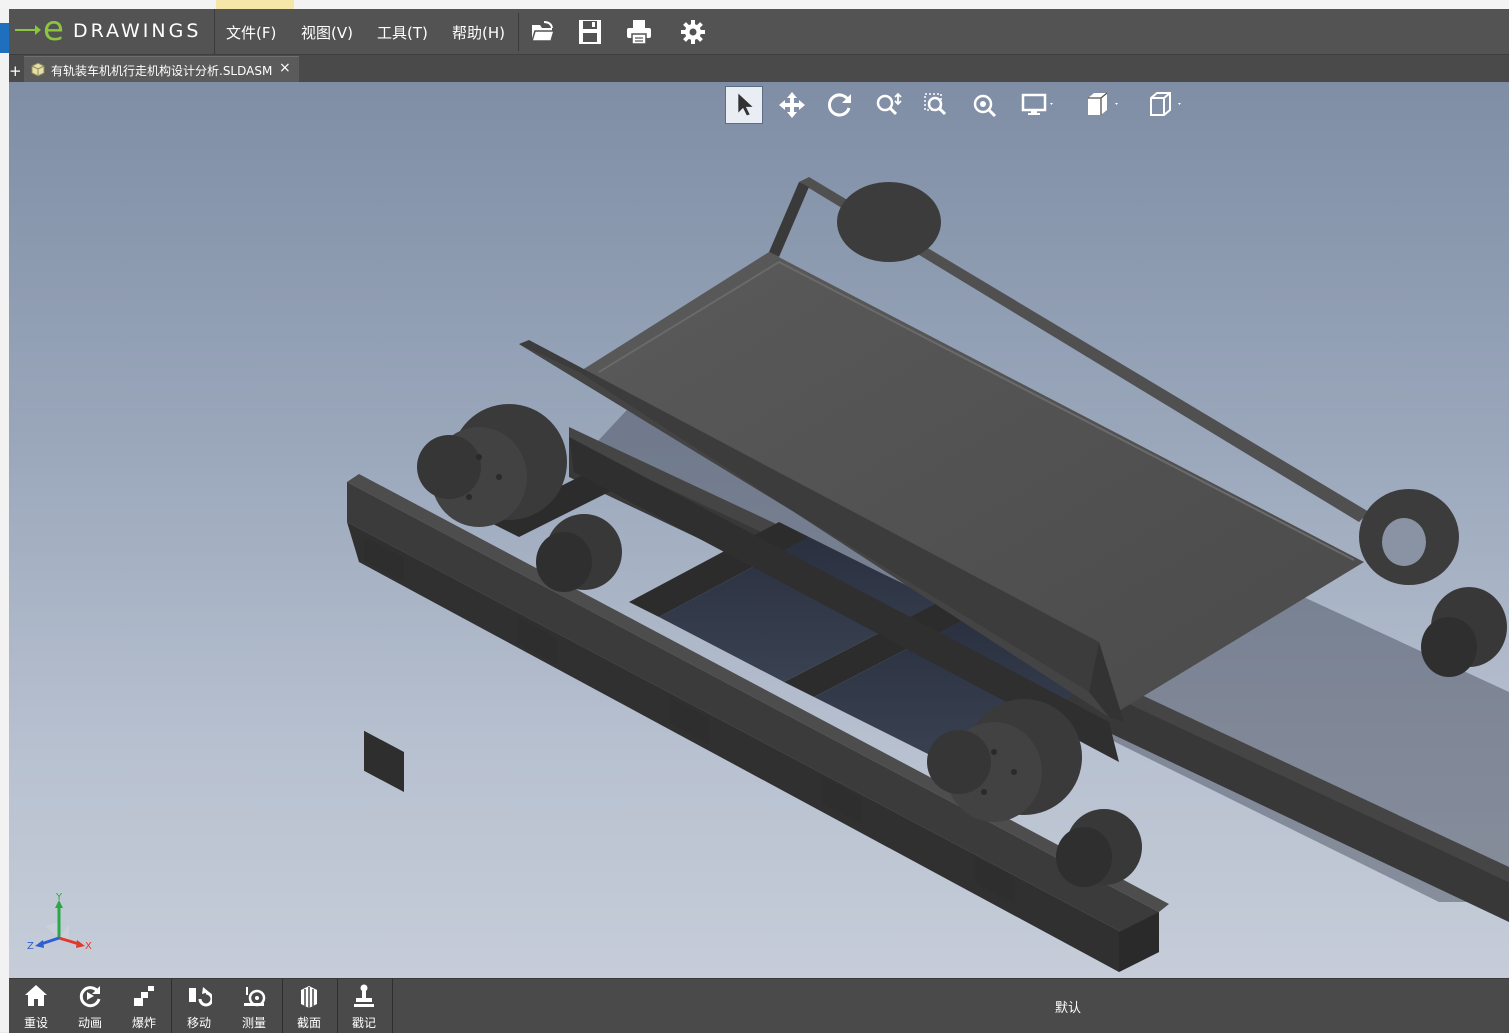  What do you see at coordinates (285, 68) in the screenshot?
I see `close-tab-icon: ×` at bounding box center [285, 68].